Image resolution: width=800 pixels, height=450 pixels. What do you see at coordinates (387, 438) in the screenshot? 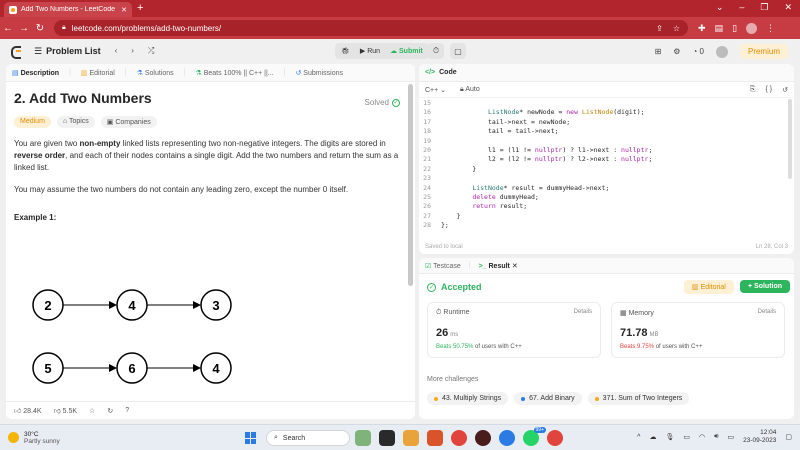
I see `task-view-icon` at bounding box center [387, 438].